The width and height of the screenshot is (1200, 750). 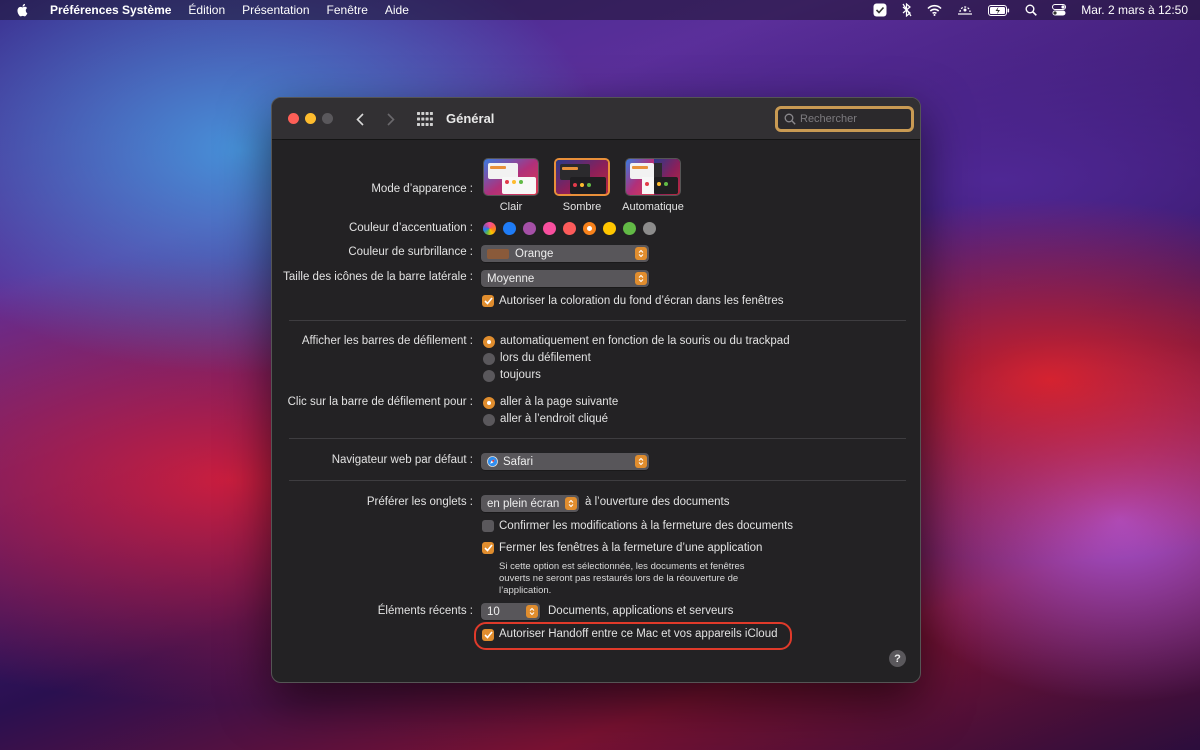 What do you see at coordinates (387, 341) in the screenshot?
I see `scrollbars-label: Afficher les barres de défilement :` at bounding box center [387, 341].